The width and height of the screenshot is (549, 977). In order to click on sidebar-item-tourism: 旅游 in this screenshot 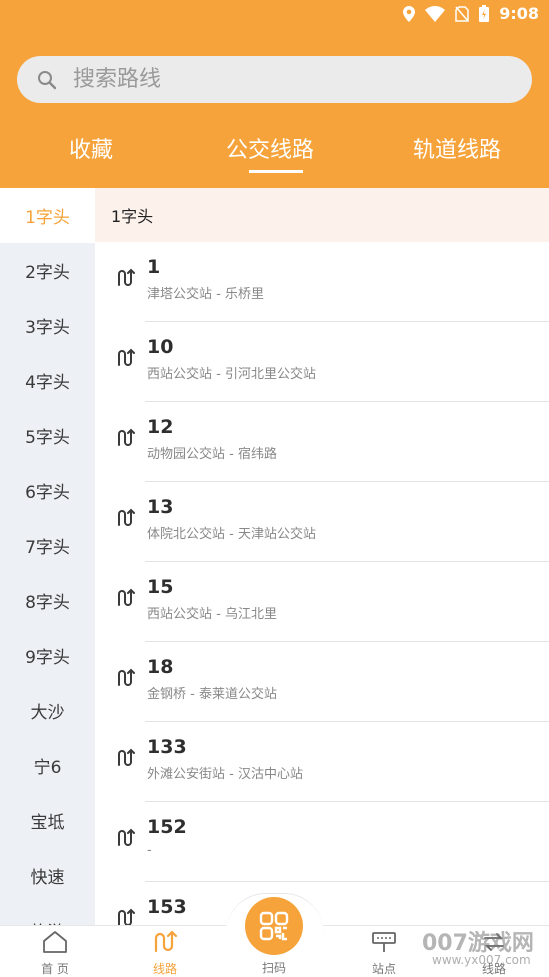, I will do `click(47, 914)`.